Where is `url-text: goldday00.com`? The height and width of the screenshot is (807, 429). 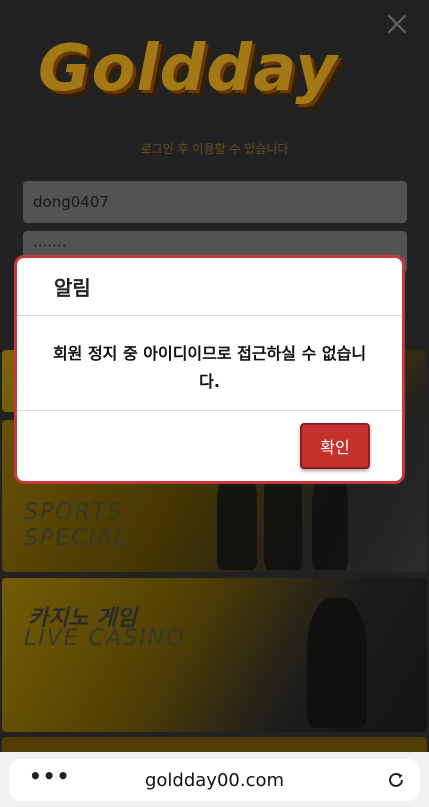
url-text: goldday00.com is located at coordinates (214, 780).